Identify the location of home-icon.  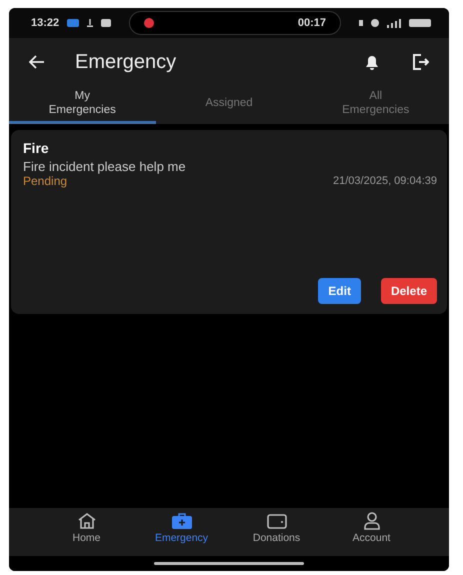
(86, 521).